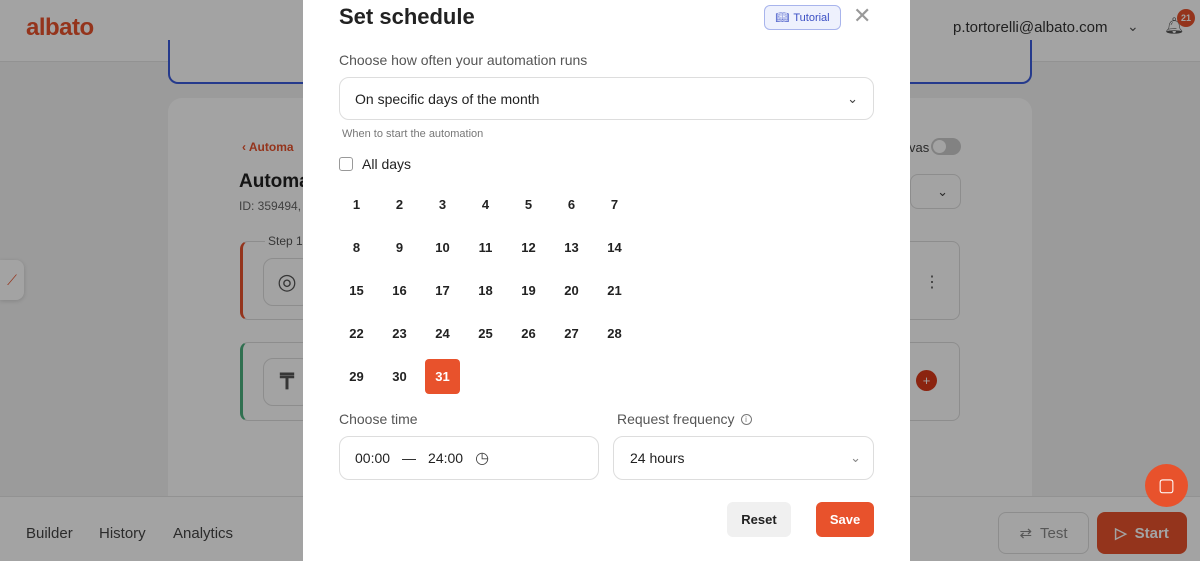 The image size is (1200, 561). I want to click on time-to: 24:00, so click(445, 458).